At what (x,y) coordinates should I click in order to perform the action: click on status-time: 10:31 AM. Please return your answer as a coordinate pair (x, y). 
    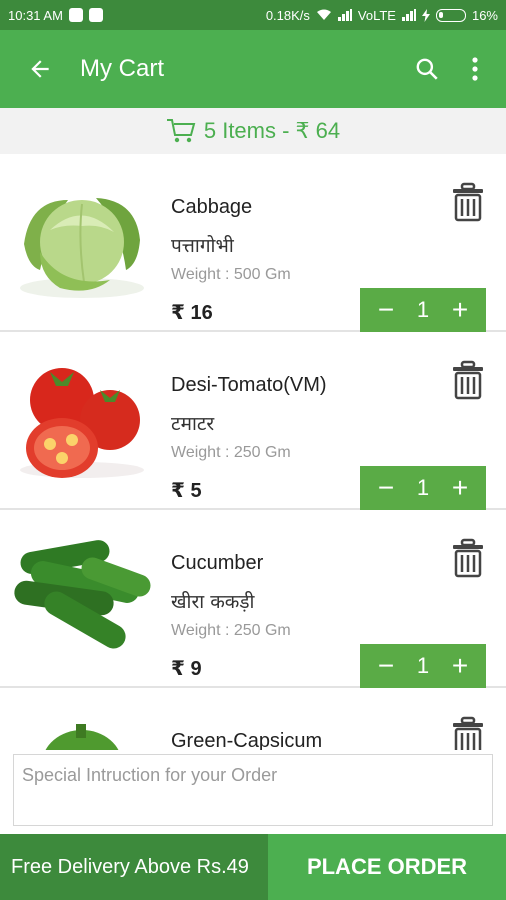
    Looking at the image, I should click on (35, 15).